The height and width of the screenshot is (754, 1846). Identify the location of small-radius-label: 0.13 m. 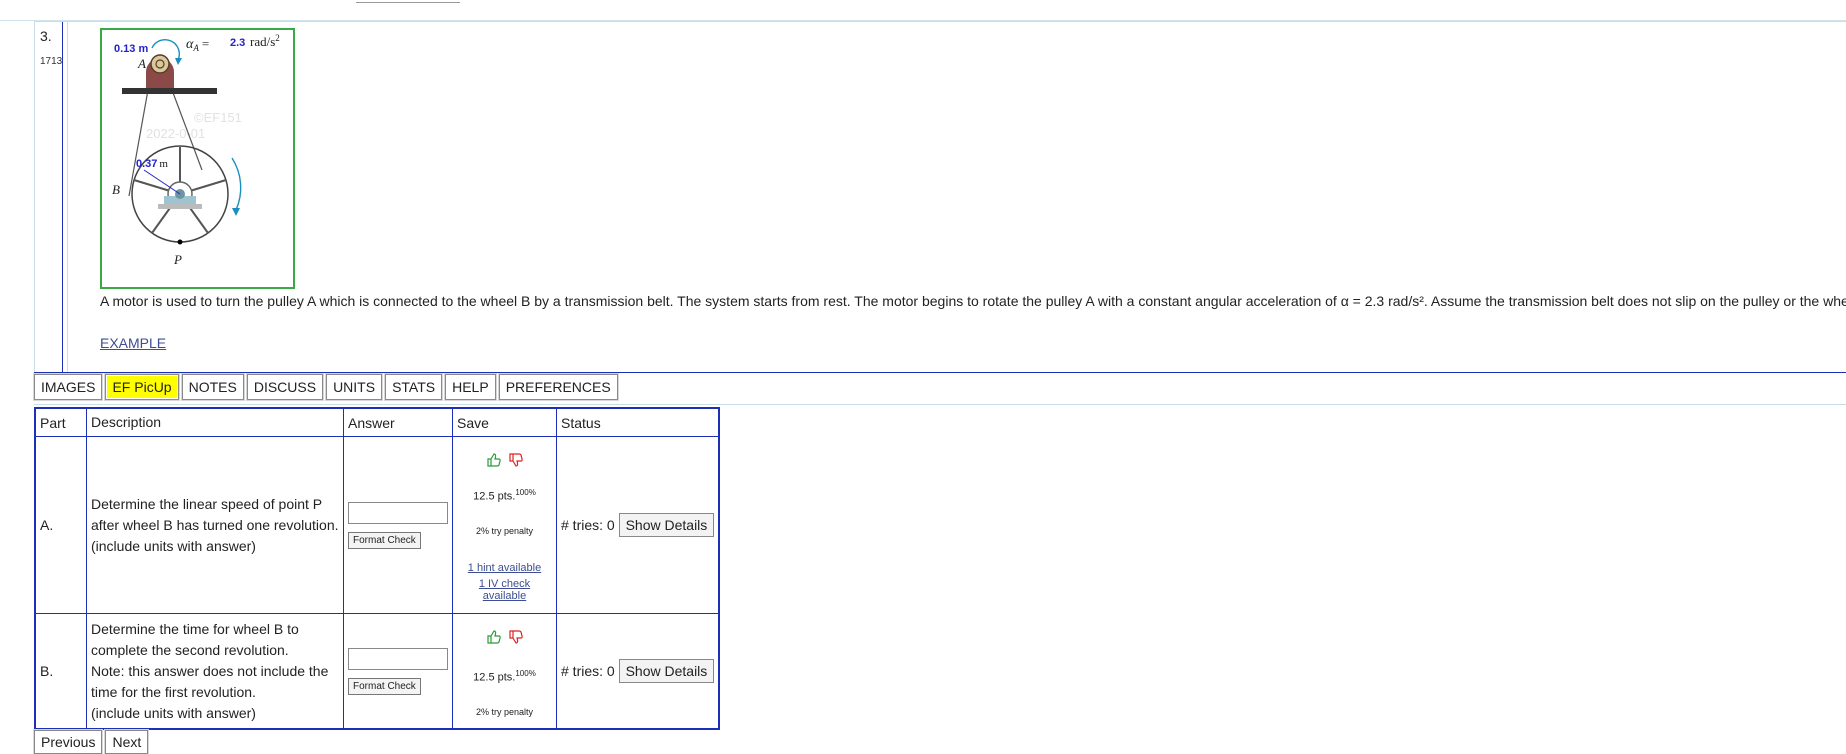
(131, 49).